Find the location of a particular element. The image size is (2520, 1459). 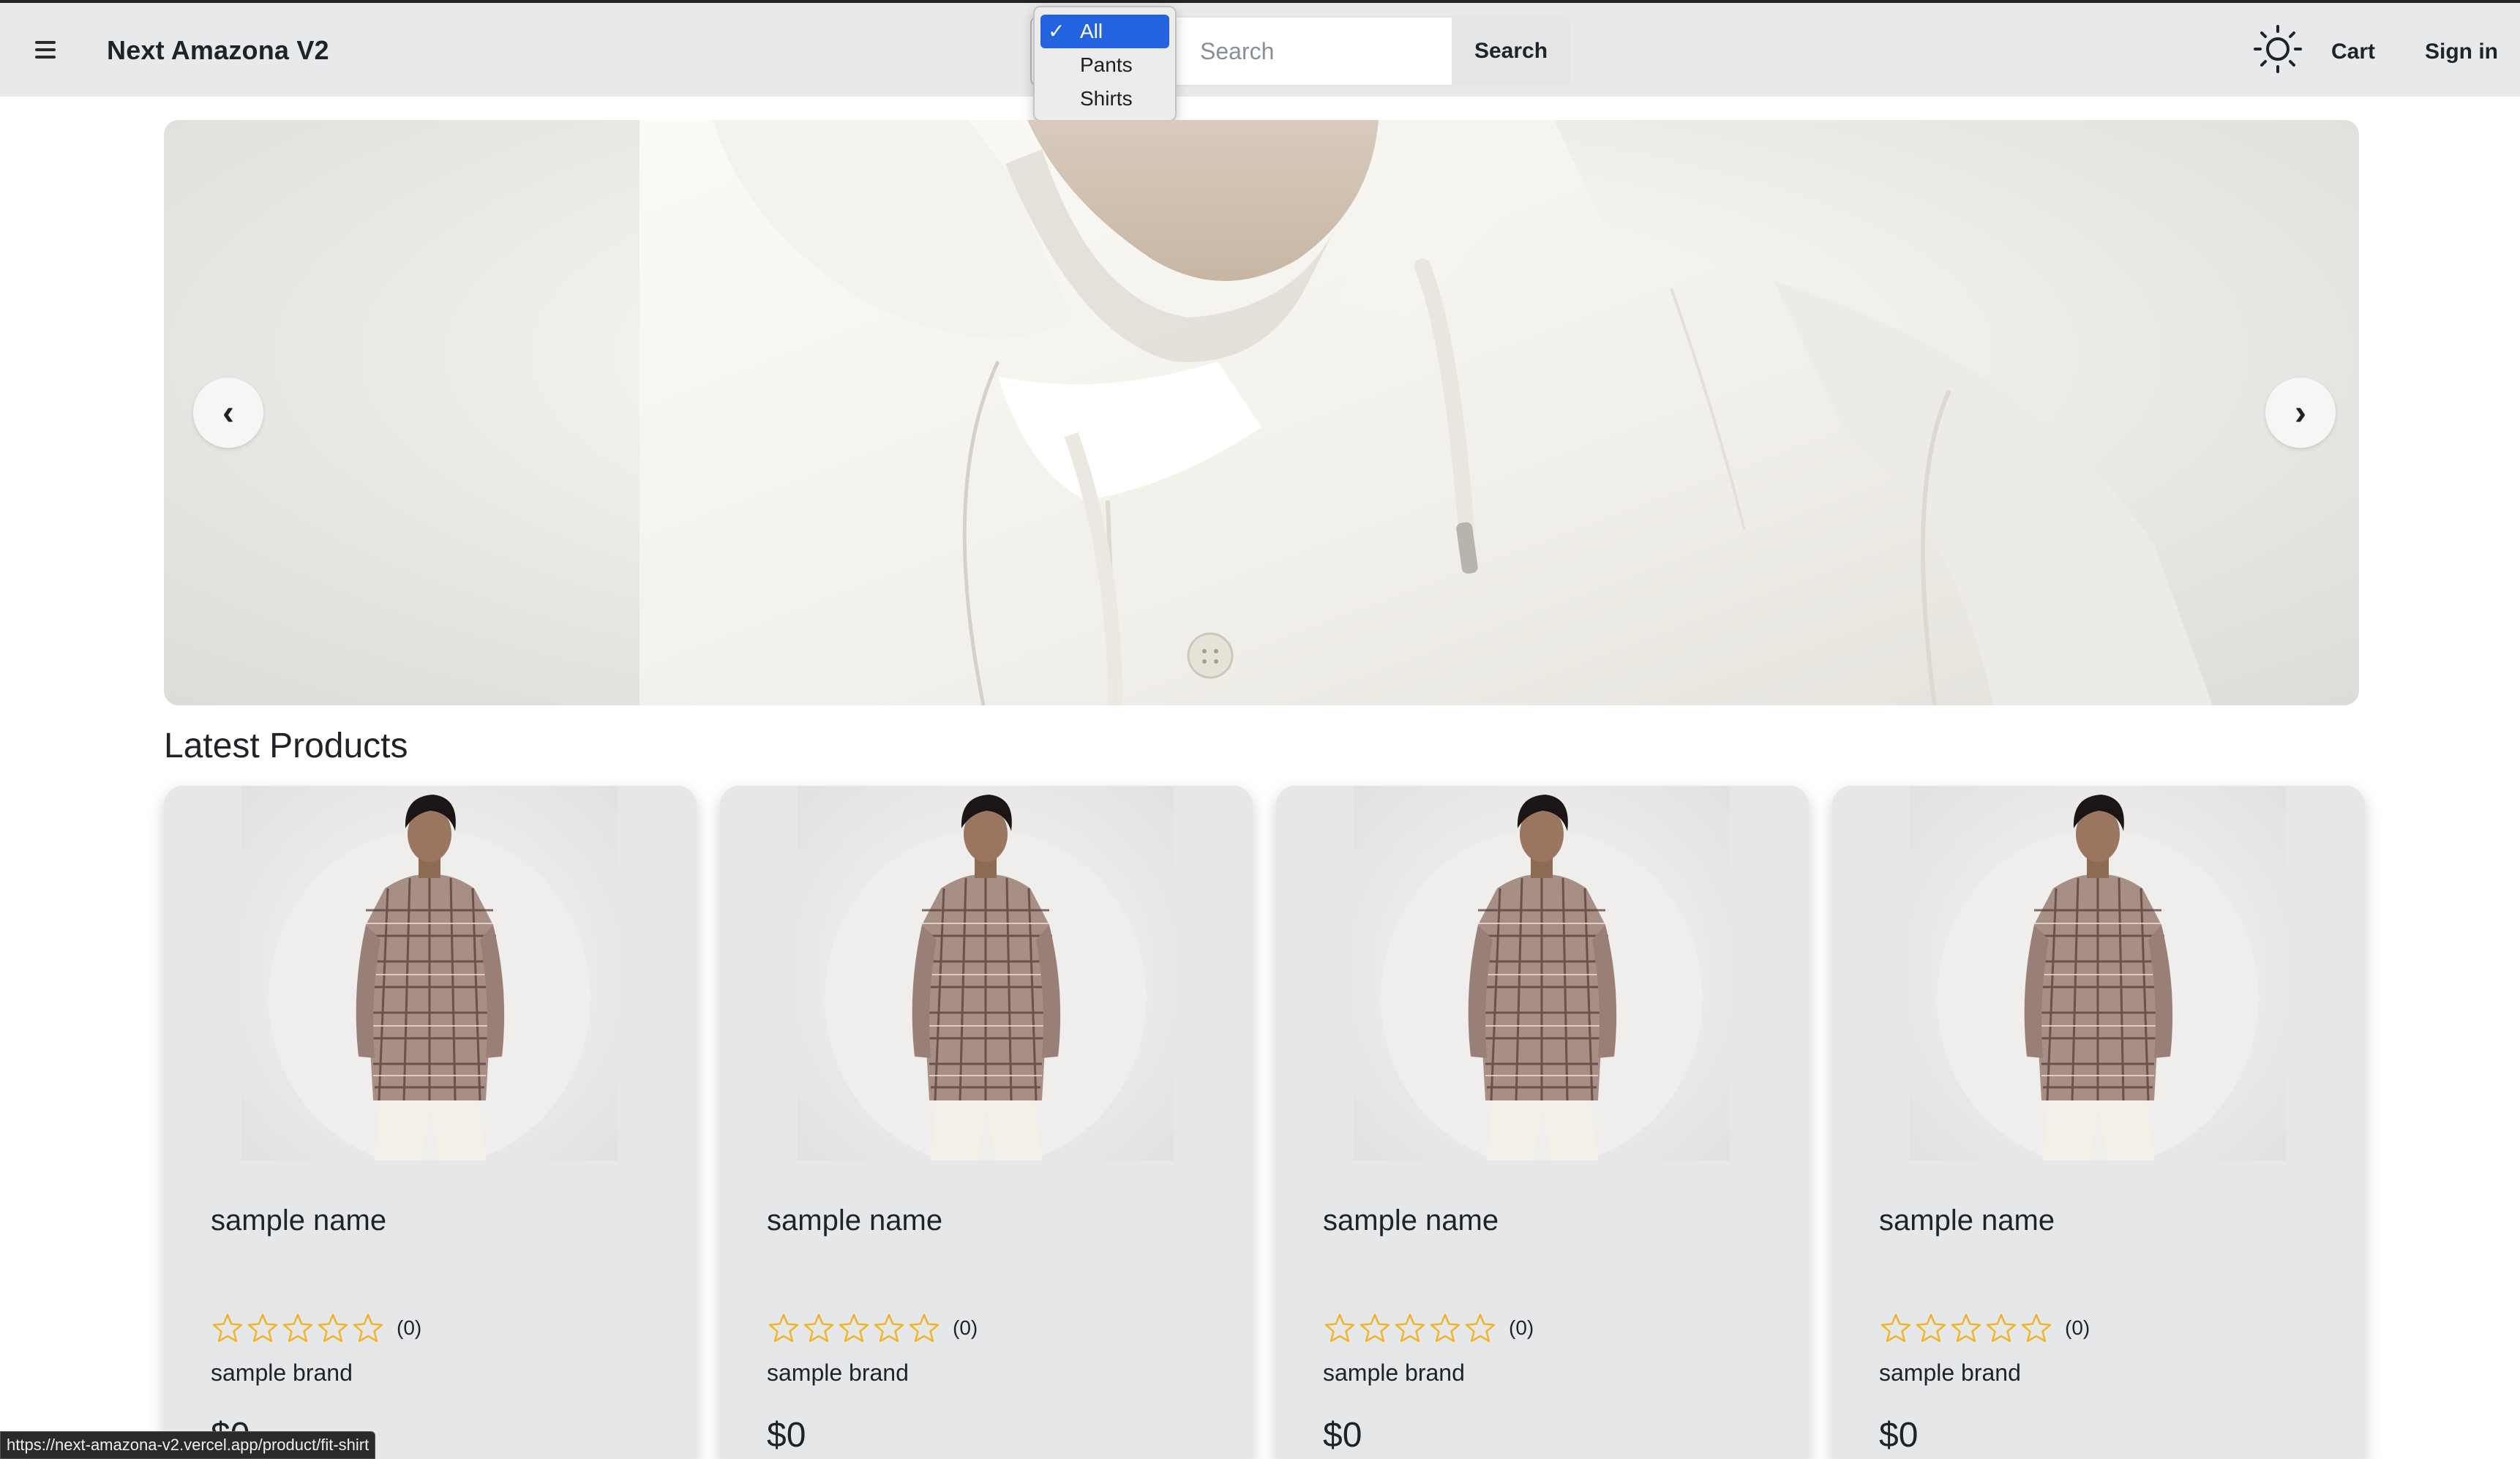

hamburger-menu-icon is located at coordinates (46, 50).